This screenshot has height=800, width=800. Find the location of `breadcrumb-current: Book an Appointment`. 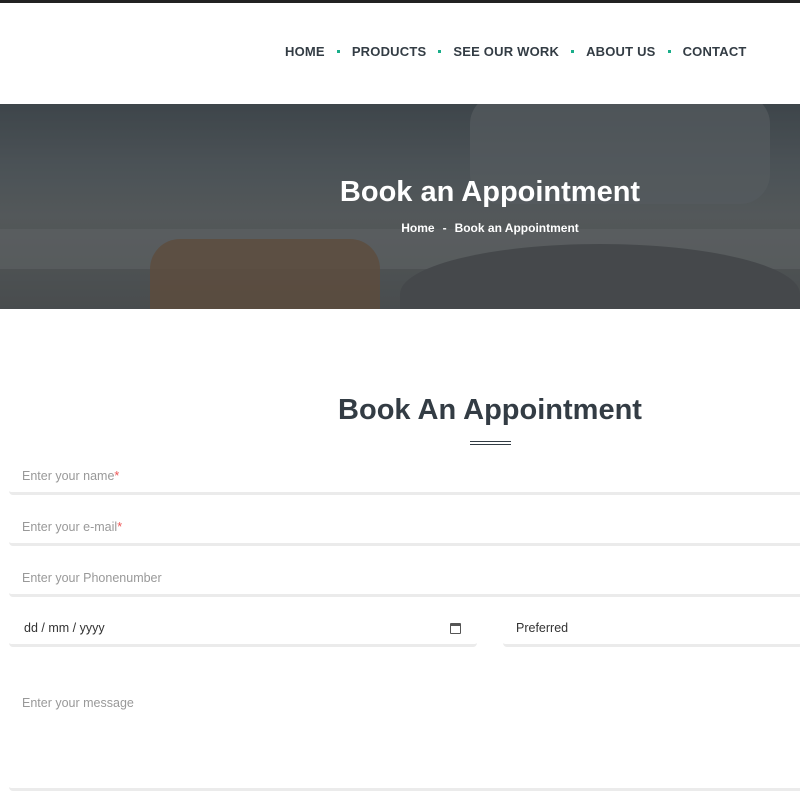

breadcrumb-current: Book an Appointment is located at coordinates (516, 228).